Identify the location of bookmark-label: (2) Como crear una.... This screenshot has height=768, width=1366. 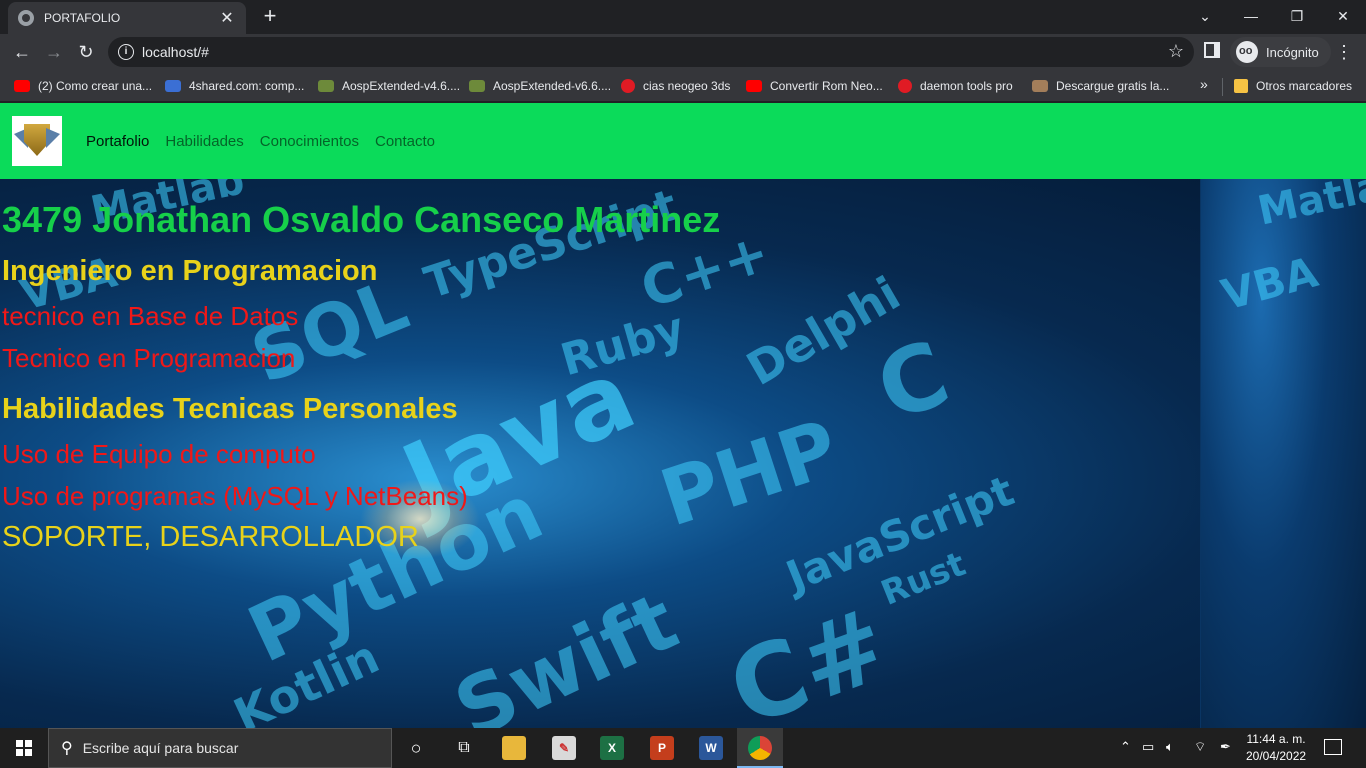
(95, 86).